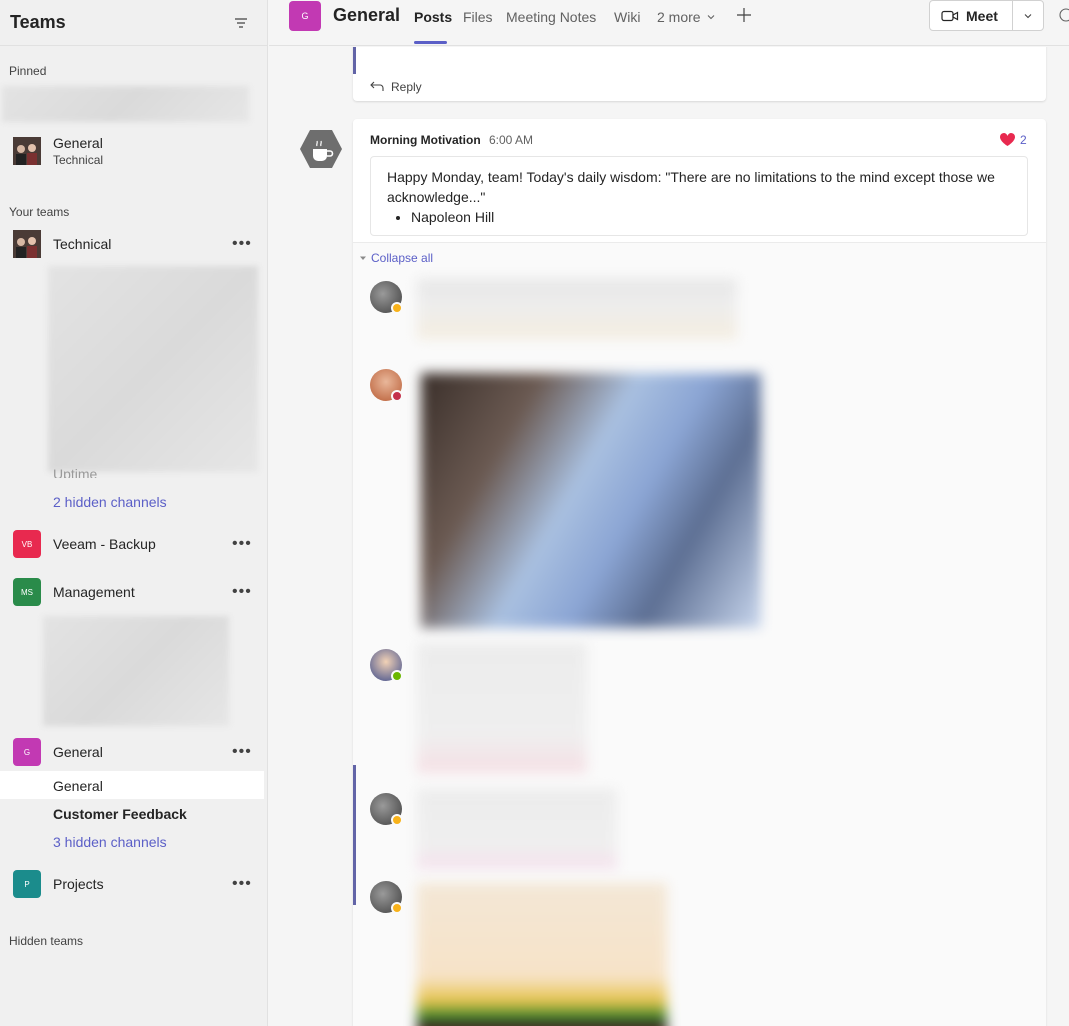  I want to click on tab-wiki: Wiki, so click(627, 17).